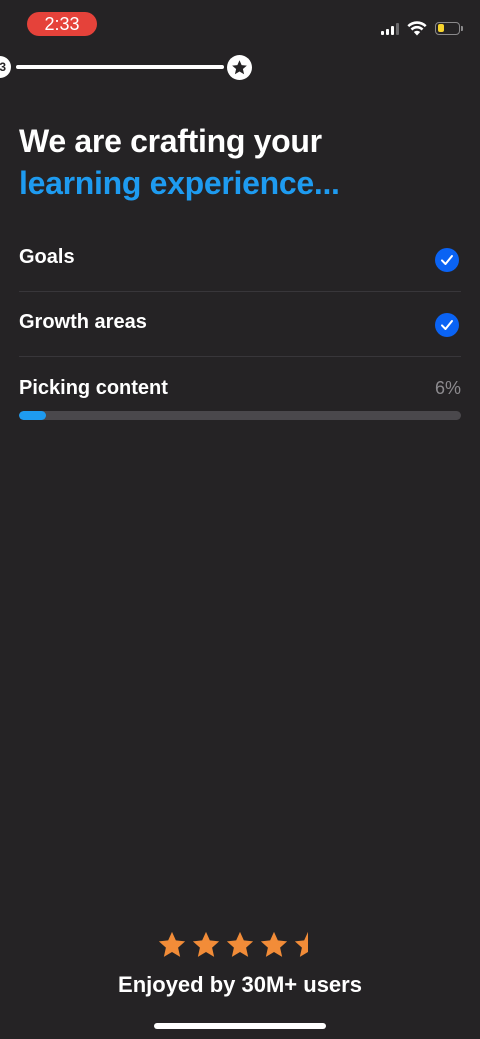 The width and height of the screenshot is (480, 1039). What do you see at coordinates (170, 141) in the screenshot?
I see `title-line-1: We are crafting your` at bounding box center [170, 141].